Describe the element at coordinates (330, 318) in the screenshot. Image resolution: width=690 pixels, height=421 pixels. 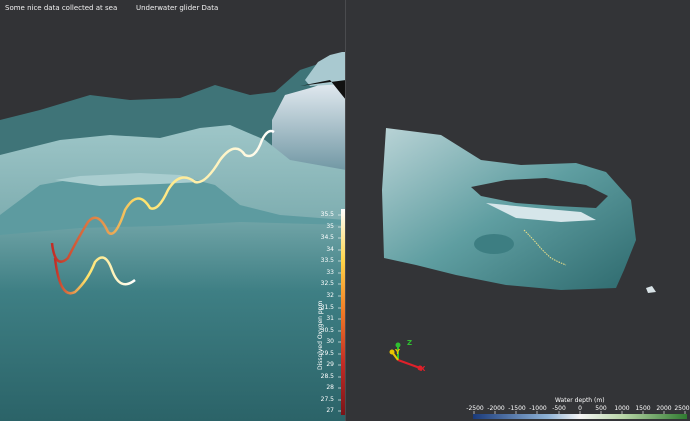
I see `oxygen-tick-label: 31` at that location.